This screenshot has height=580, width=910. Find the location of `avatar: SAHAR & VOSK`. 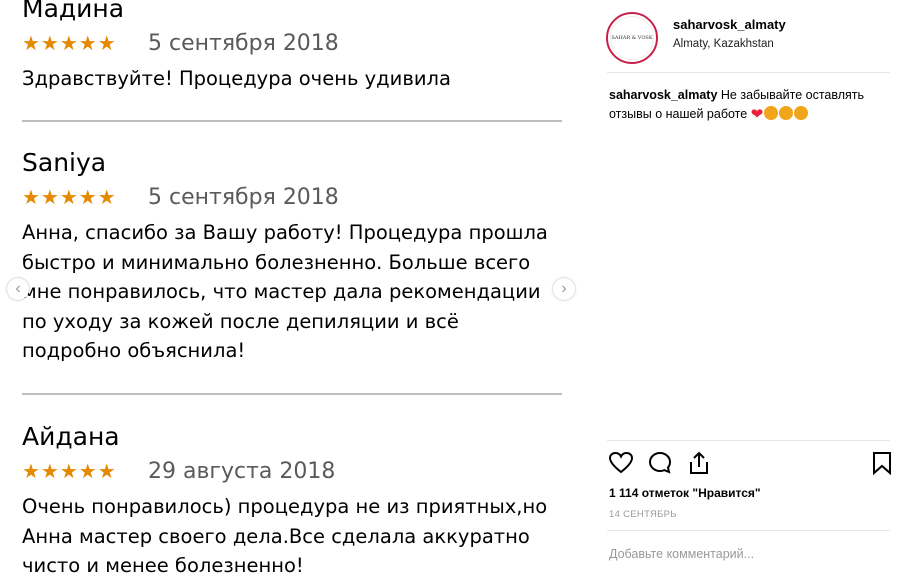

avatar: SAHAR & VOSK is located at coordinates (632, 38).